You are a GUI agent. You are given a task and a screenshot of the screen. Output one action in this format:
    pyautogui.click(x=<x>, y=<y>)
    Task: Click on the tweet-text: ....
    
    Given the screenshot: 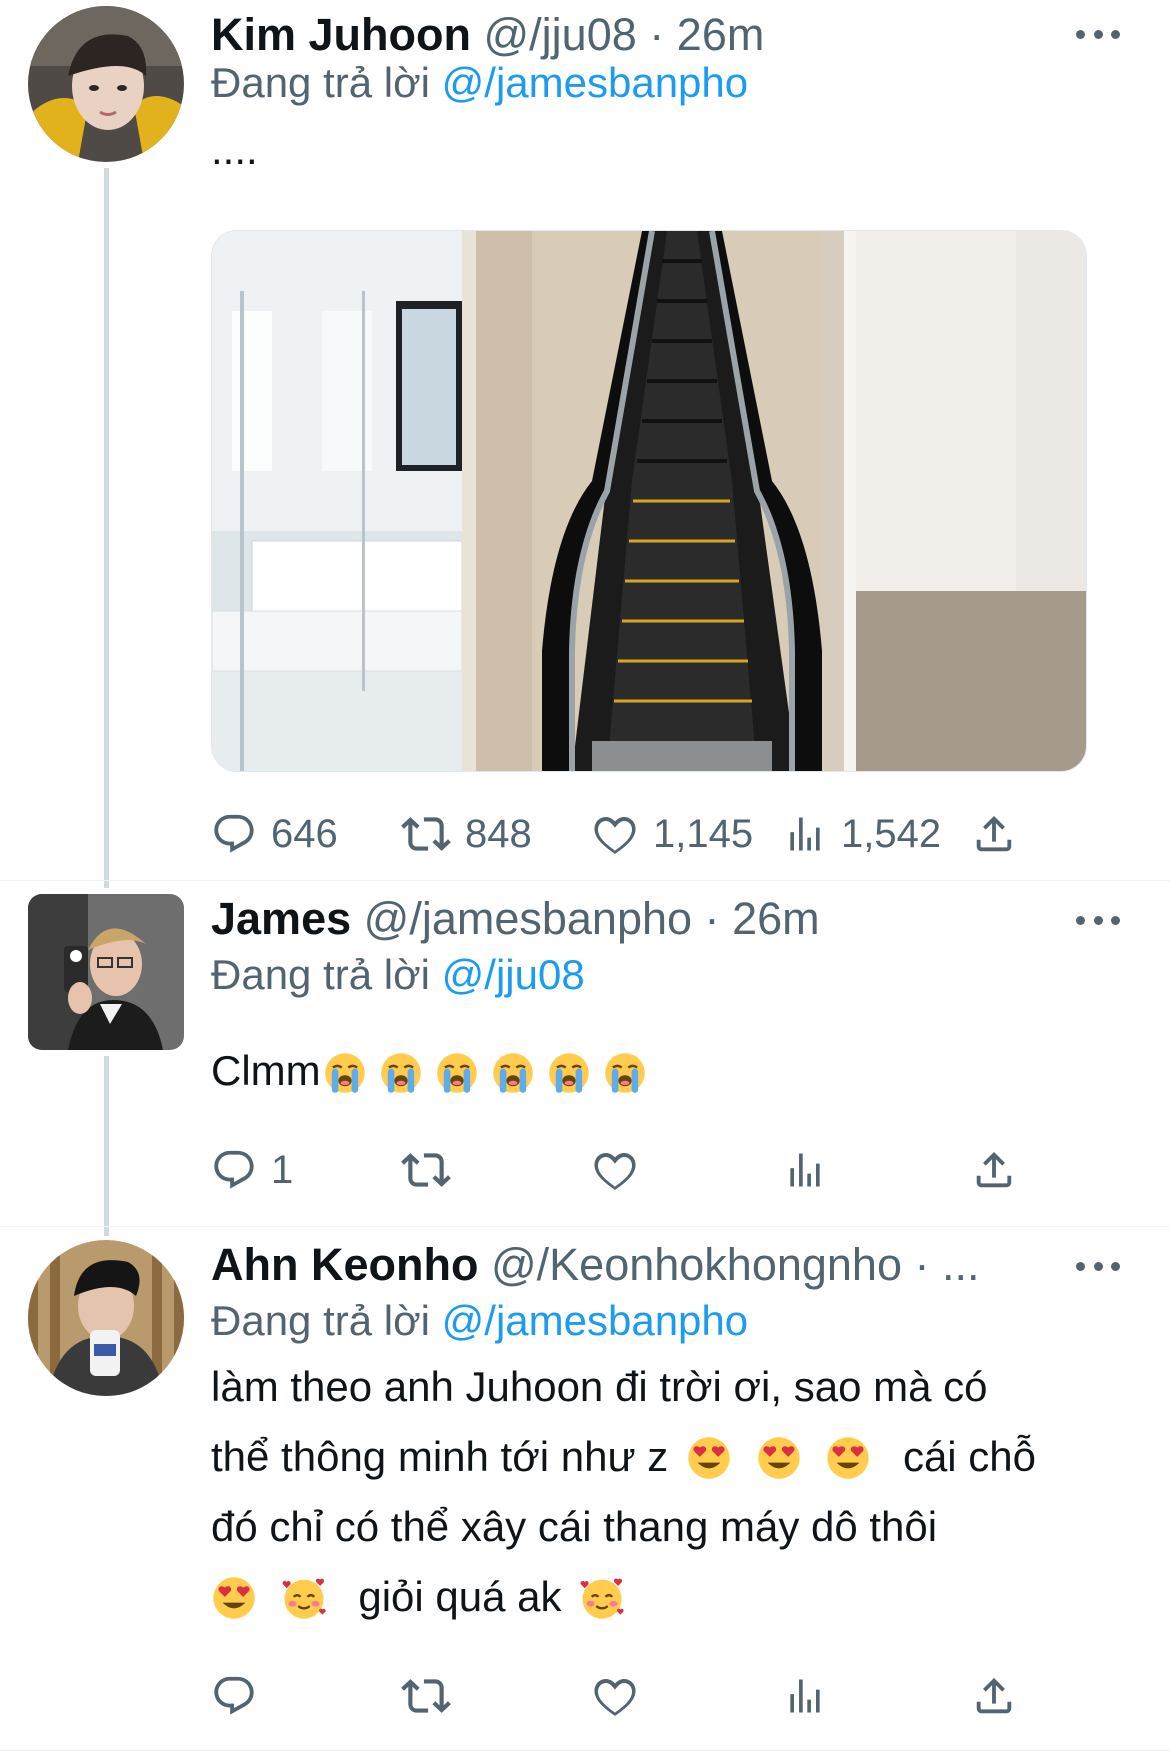 What is the action you would take?
    pyautogui.click(x=234, y=149)
    